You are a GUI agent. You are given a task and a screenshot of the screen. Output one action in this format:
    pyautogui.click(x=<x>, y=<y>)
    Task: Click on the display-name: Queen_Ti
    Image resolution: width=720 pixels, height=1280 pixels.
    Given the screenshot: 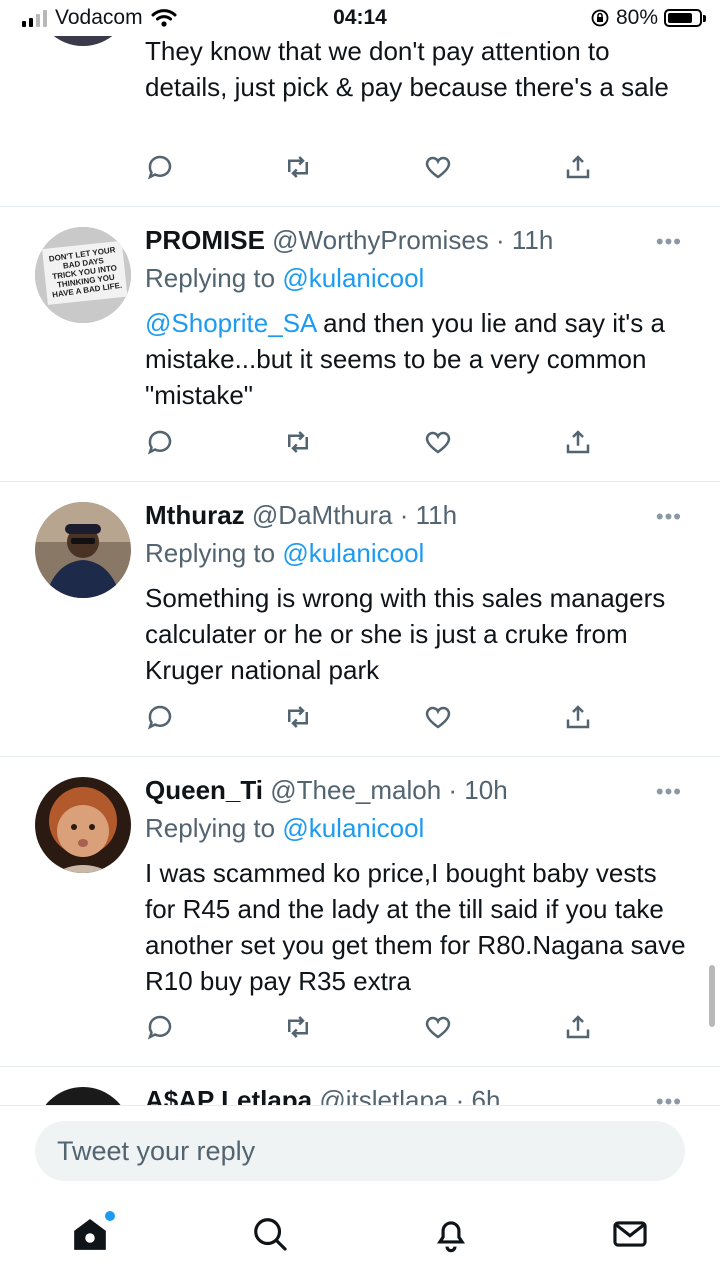 What is the action you would take?
    pyautogui.click(x=204, y=790)
    